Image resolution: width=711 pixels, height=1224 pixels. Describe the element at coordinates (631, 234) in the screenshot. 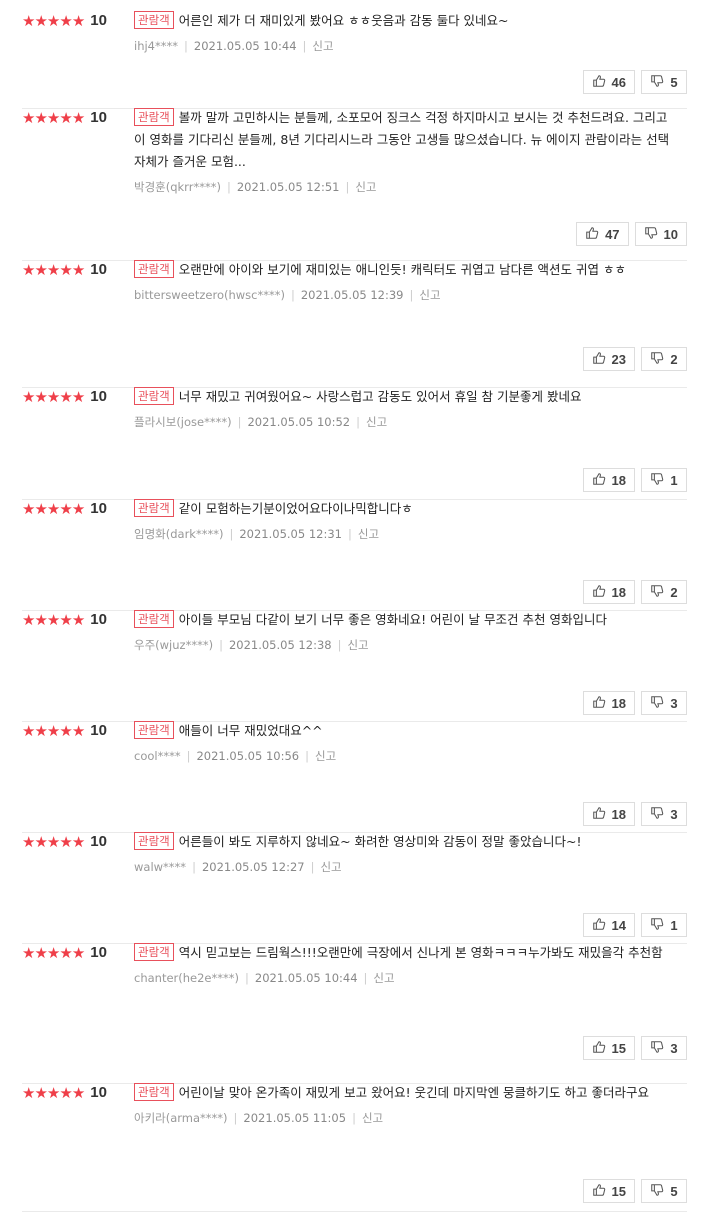

I see `vote-buttons: 47 10` at that location.